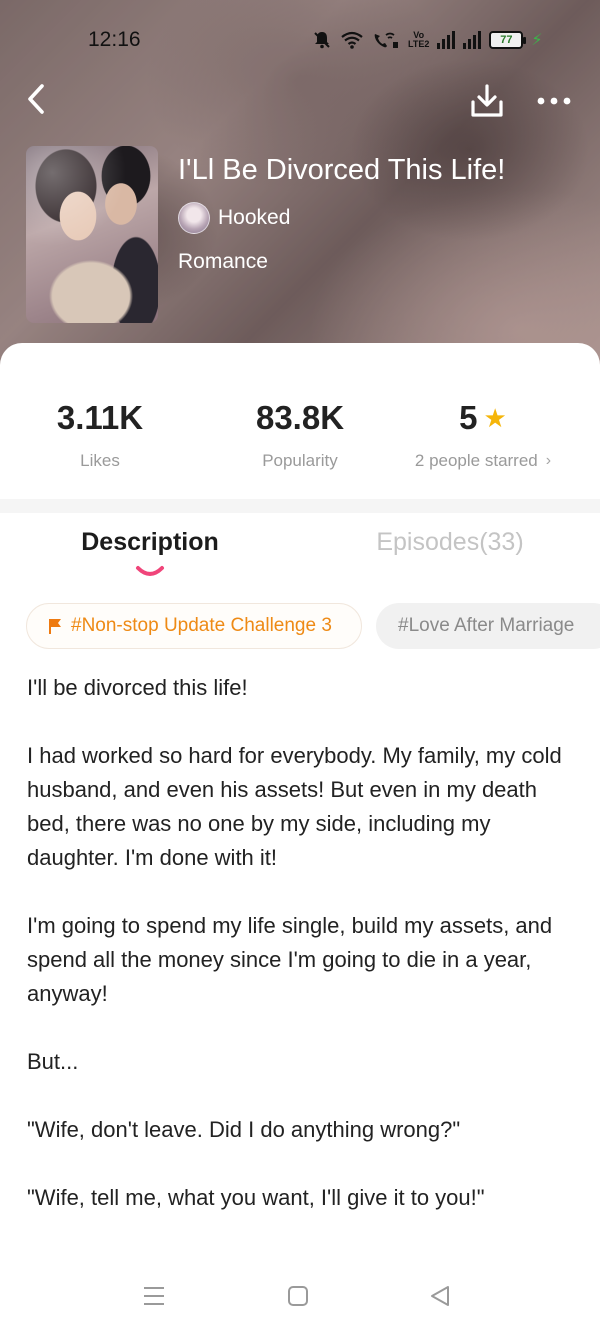 The image size is (600, 1333). What do you see at coordinates (483, 435) in the screenshot?
I see `stat-rating: 5 ★ 2 people starred ›` at bounding box center [483, 435].